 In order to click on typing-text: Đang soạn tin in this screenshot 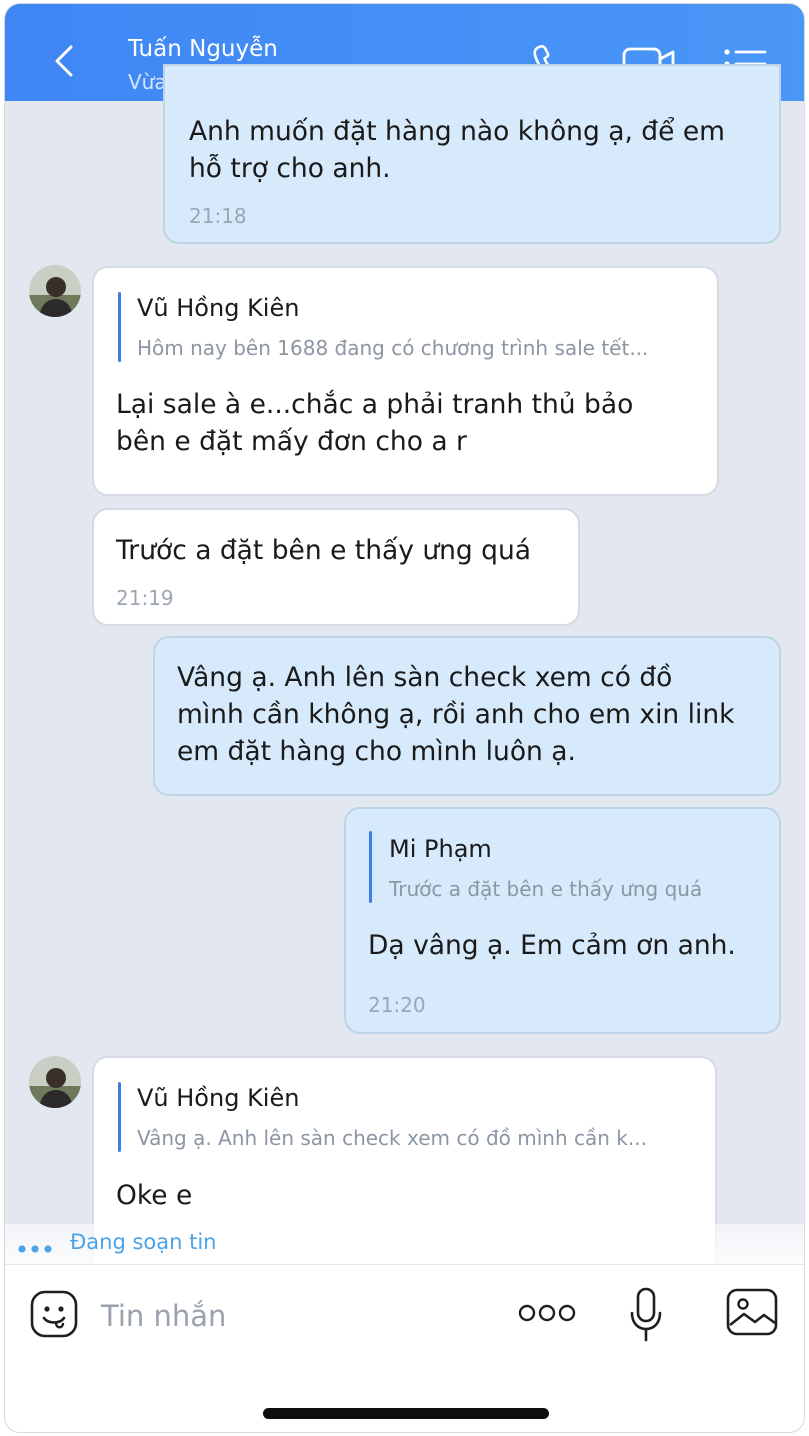, I will do `click(143, 1242)`.